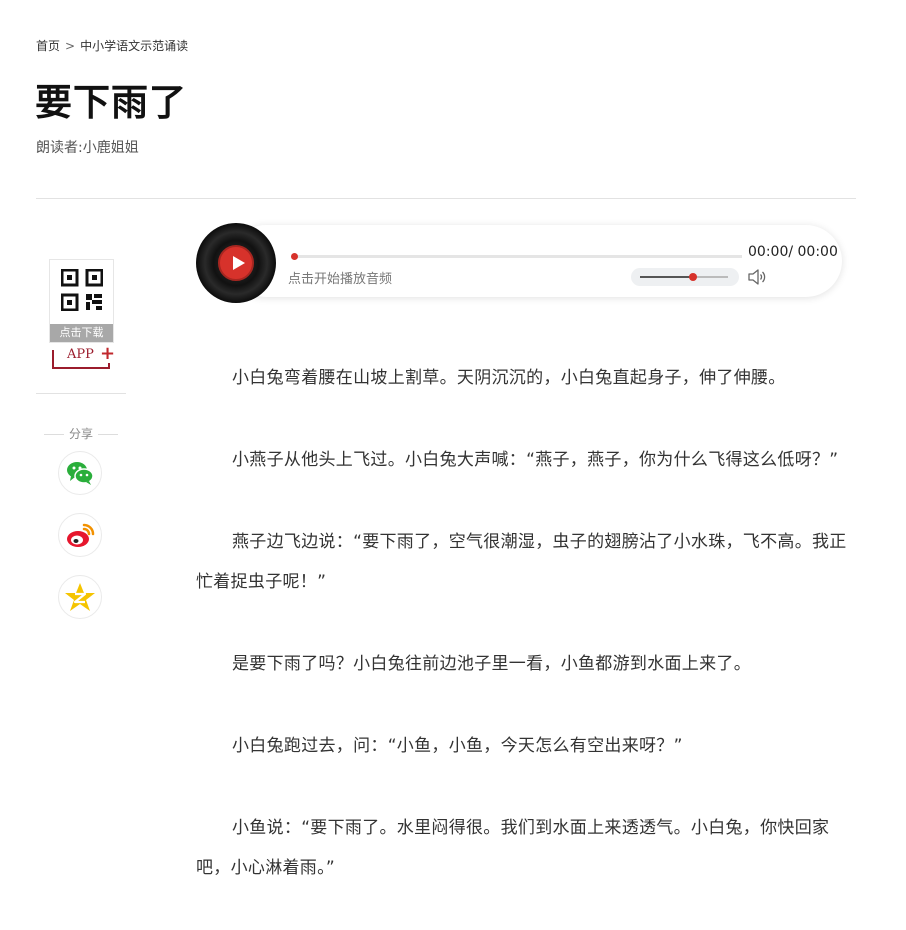 The image size is (906, 930). I want to click on article-paragraph: 小燕子从他头上飞过。小白兔大声喊：“燕子，燕子，你为什么飞得这么低呀？”, so click(535, 460).